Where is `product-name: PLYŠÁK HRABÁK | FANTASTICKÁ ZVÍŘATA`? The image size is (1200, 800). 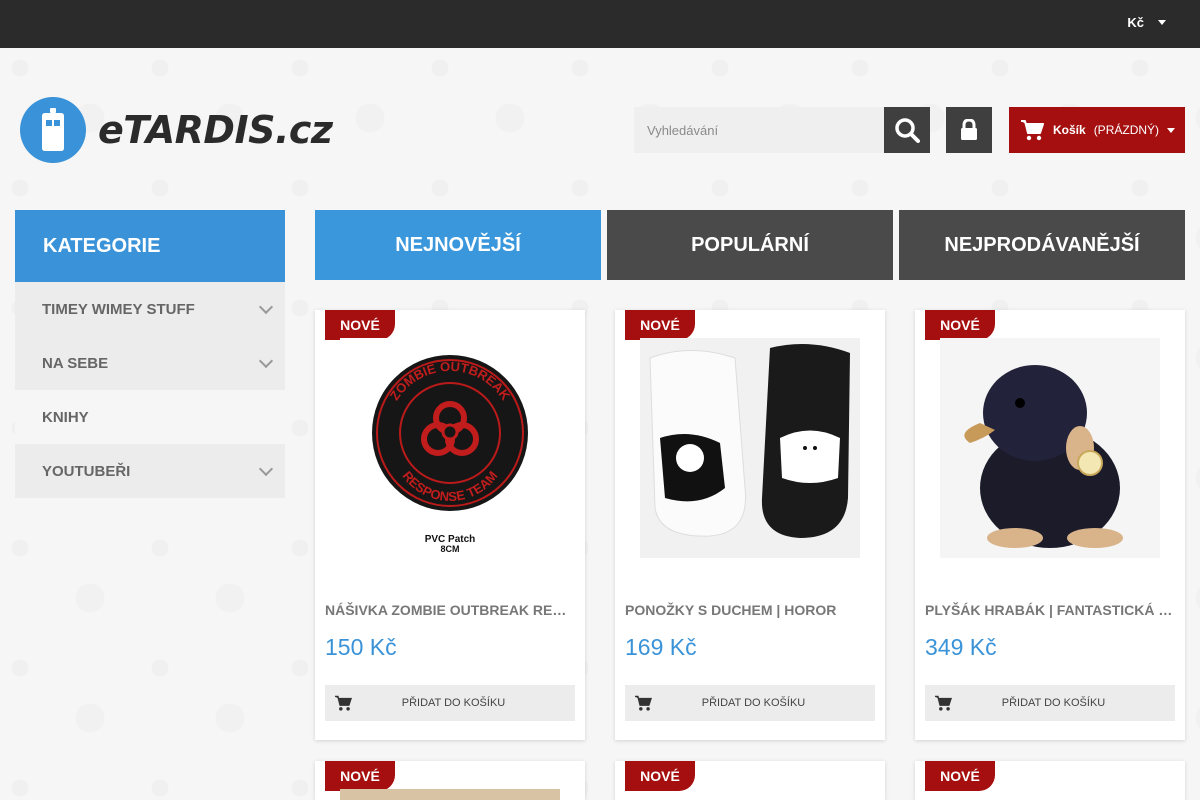
product-name: PLYŠÁK HRABÁK | FANTASTICKÁ ZVÍŘATA is located at coordinates (1050, 610).